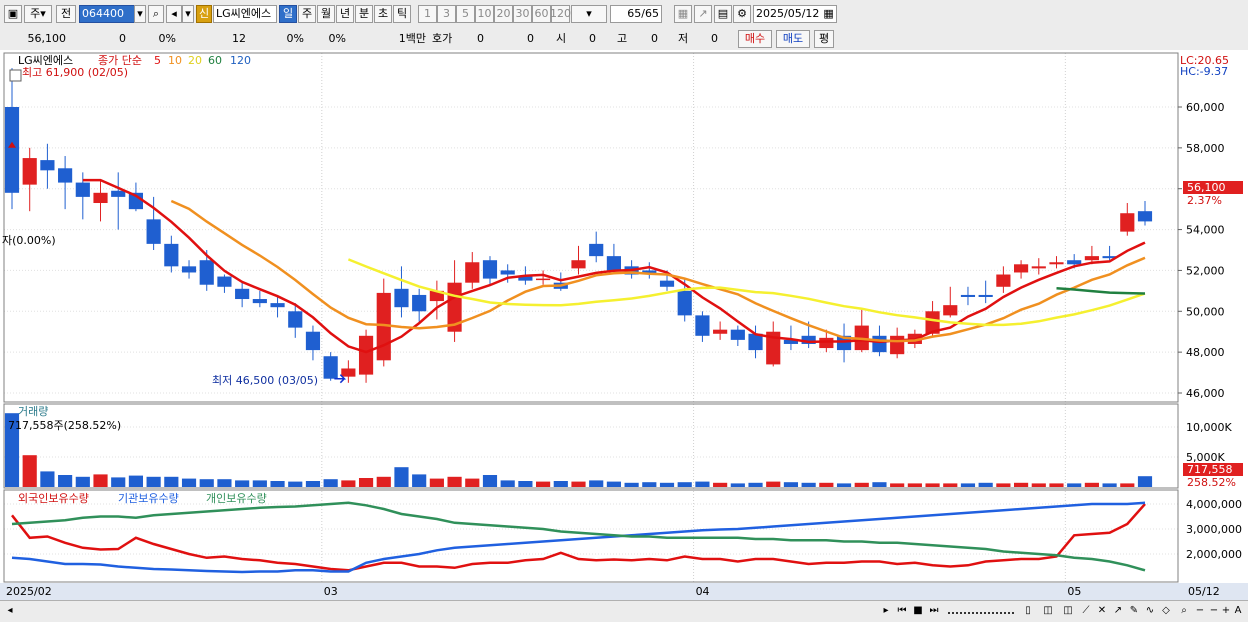 This screenshot has width=1248, height=622. I want to click on font-size-icon: A, so click(1238, 611).